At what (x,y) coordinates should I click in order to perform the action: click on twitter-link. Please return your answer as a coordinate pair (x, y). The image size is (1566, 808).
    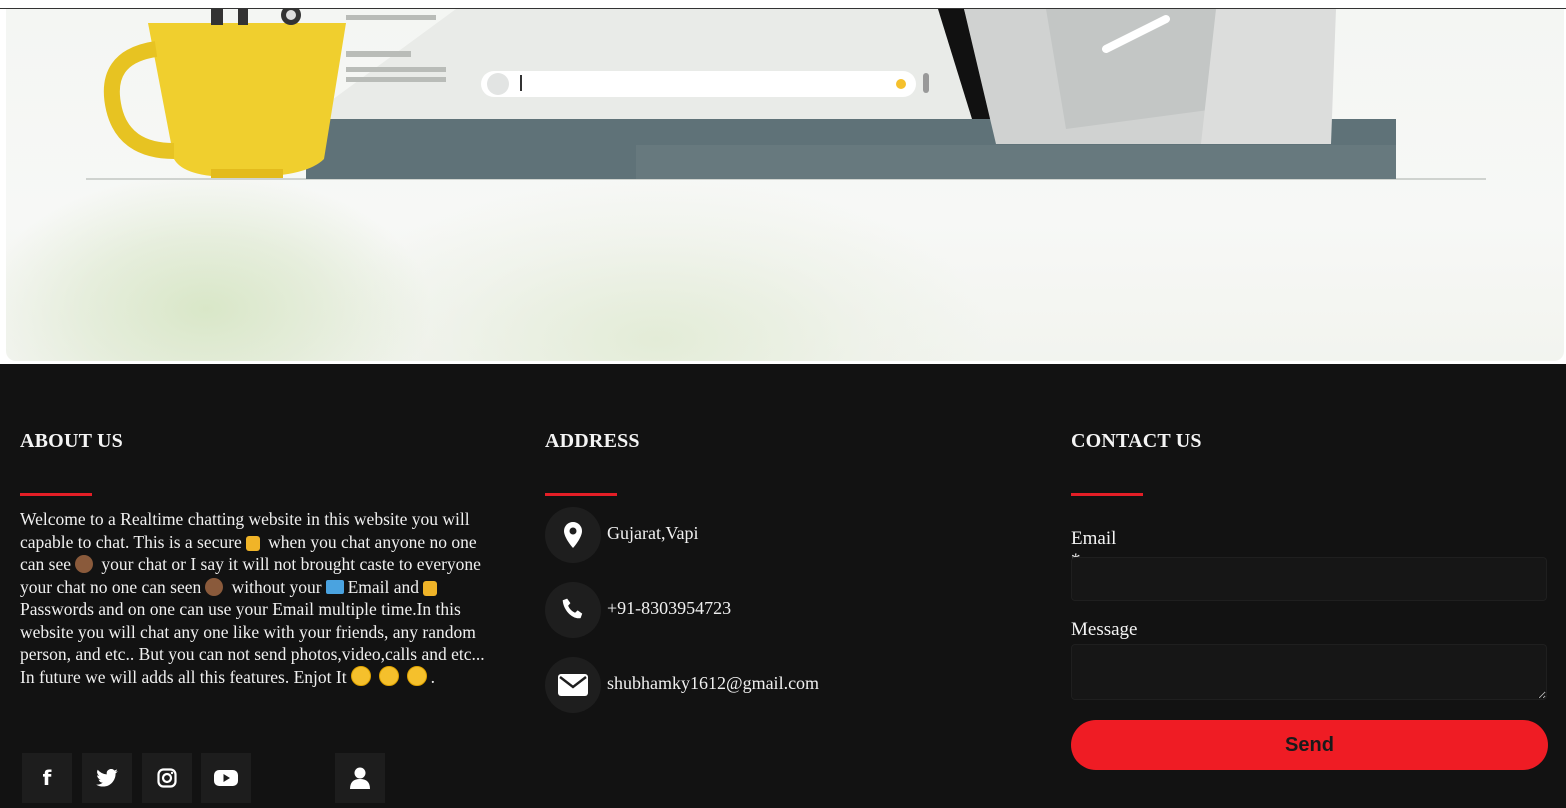
    Looking at the image, I should click on (107, 778).